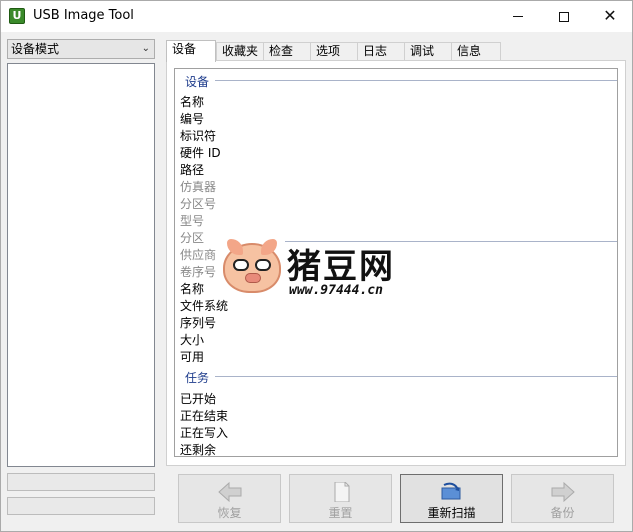  I want to click on info-row: 可用, so click(192, 357).